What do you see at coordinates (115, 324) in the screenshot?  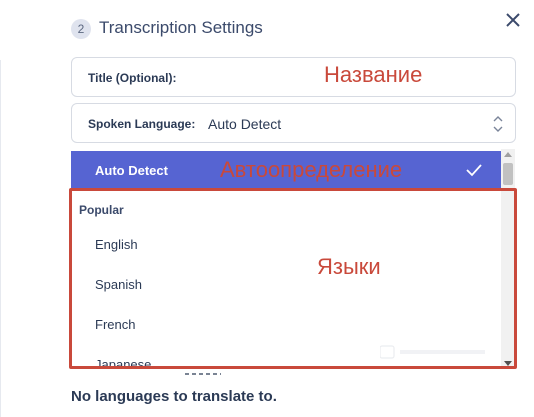 I see `option-french: French` at bounding box center [115, 324].